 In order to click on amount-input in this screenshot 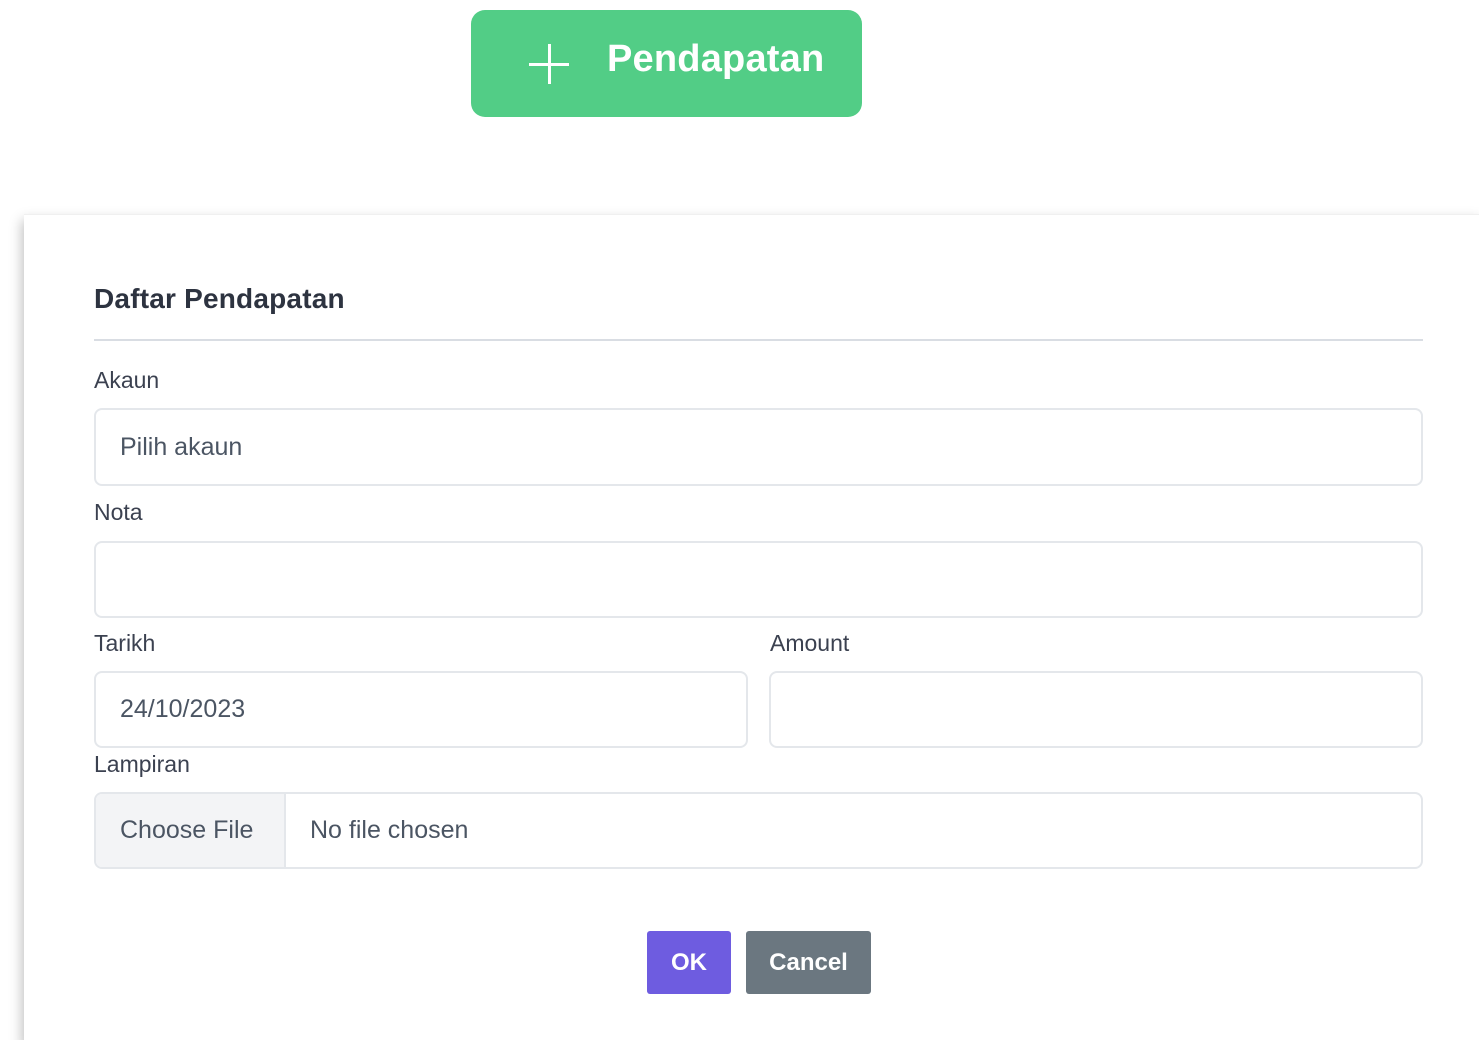, I will do `click(1096, 709)`.